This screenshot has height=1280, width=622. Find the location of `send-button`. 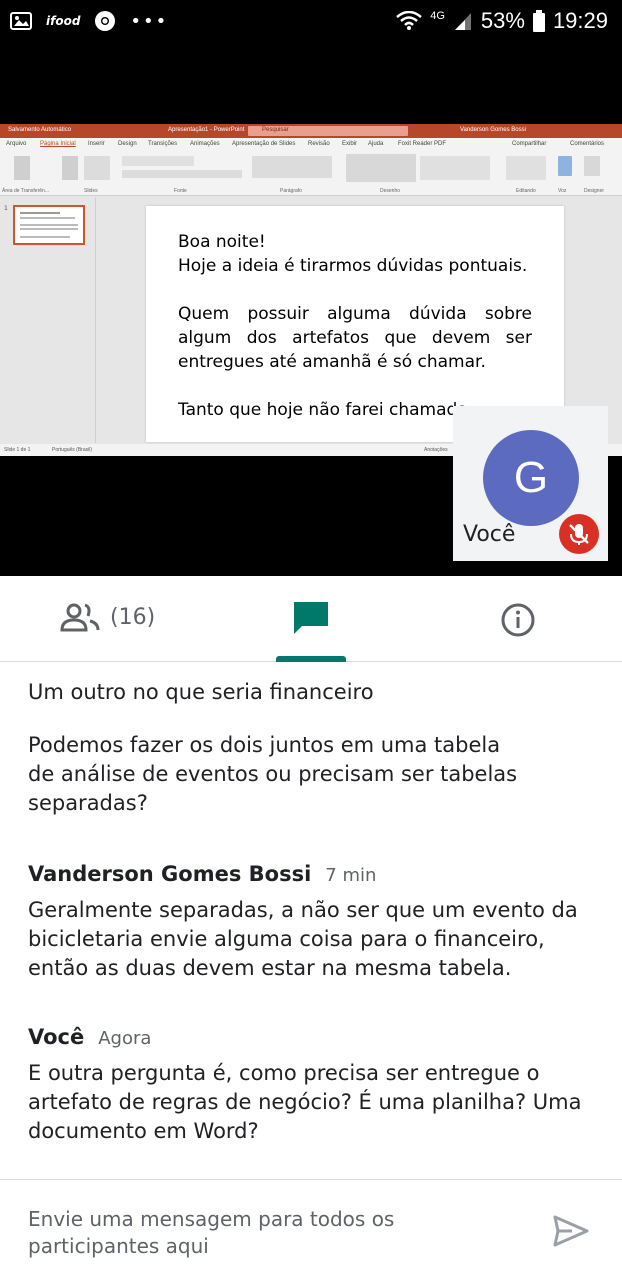

send-button is located at coordinates (571, 1233).